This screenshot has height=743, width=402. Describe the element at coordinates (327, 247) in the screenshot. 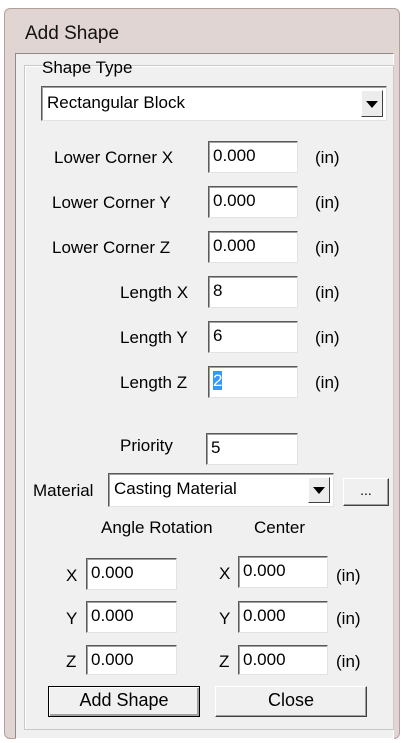

I see `lower-corner-z-unit: (in)` at that location.